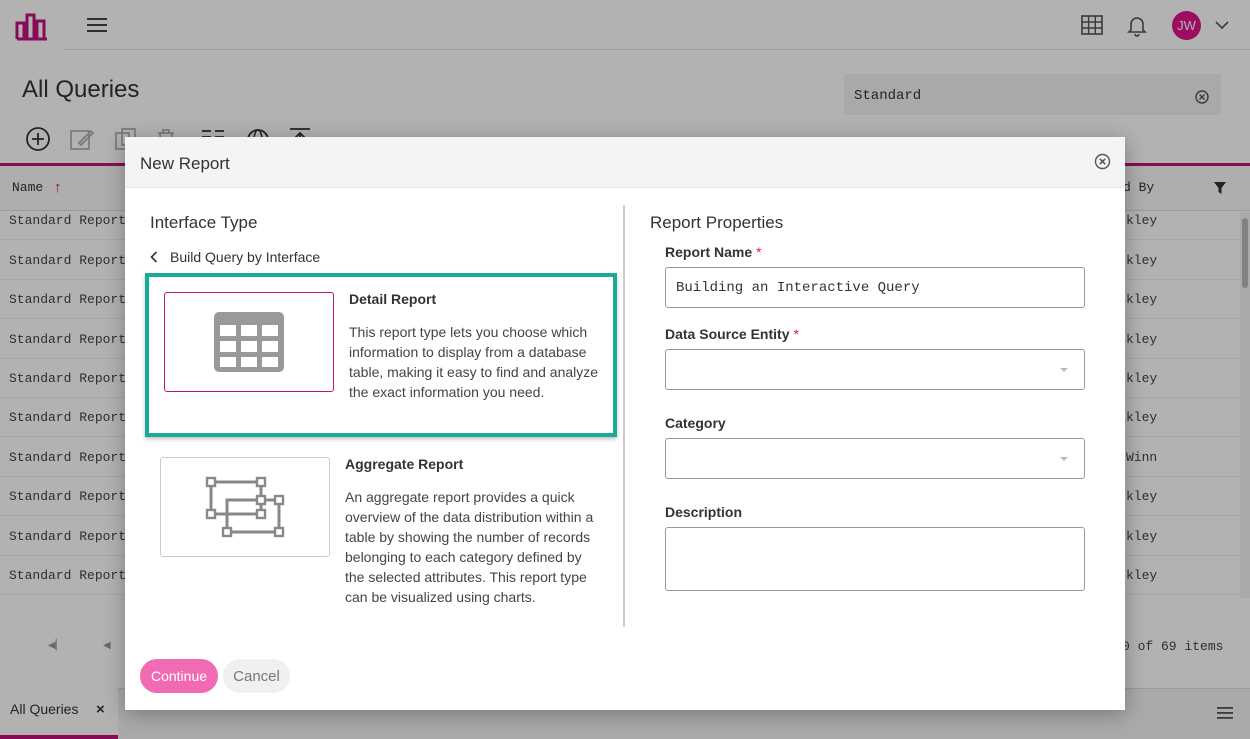 This screenshot has height=739, width=1250. Describe the element at coordinates (204, 222) in the screenshot. I see `interface-type-title: Interface Type` at that location.